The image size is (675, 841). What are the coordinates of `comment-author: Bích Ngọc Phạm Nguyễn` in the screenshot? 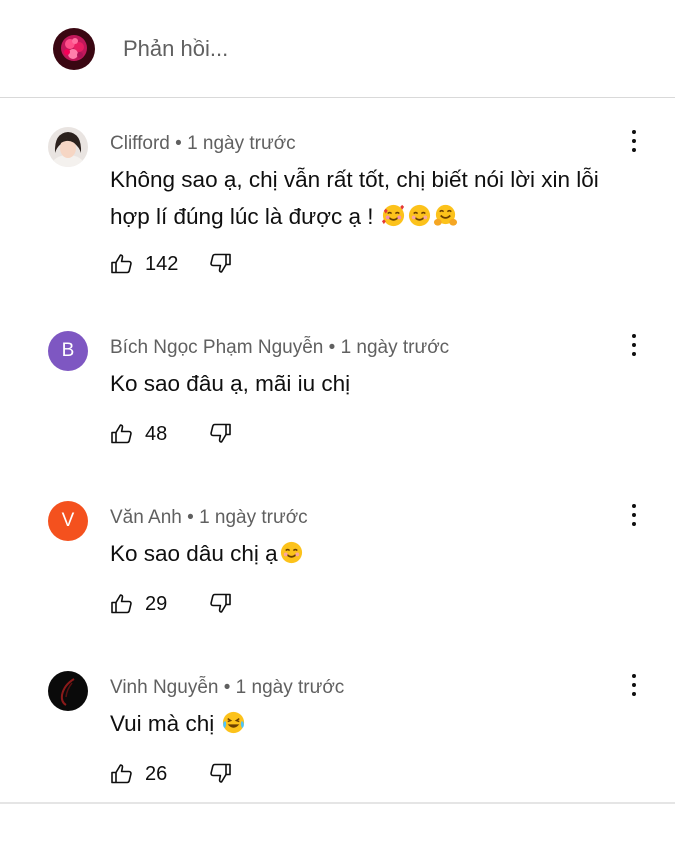 It's located at (216, 347).